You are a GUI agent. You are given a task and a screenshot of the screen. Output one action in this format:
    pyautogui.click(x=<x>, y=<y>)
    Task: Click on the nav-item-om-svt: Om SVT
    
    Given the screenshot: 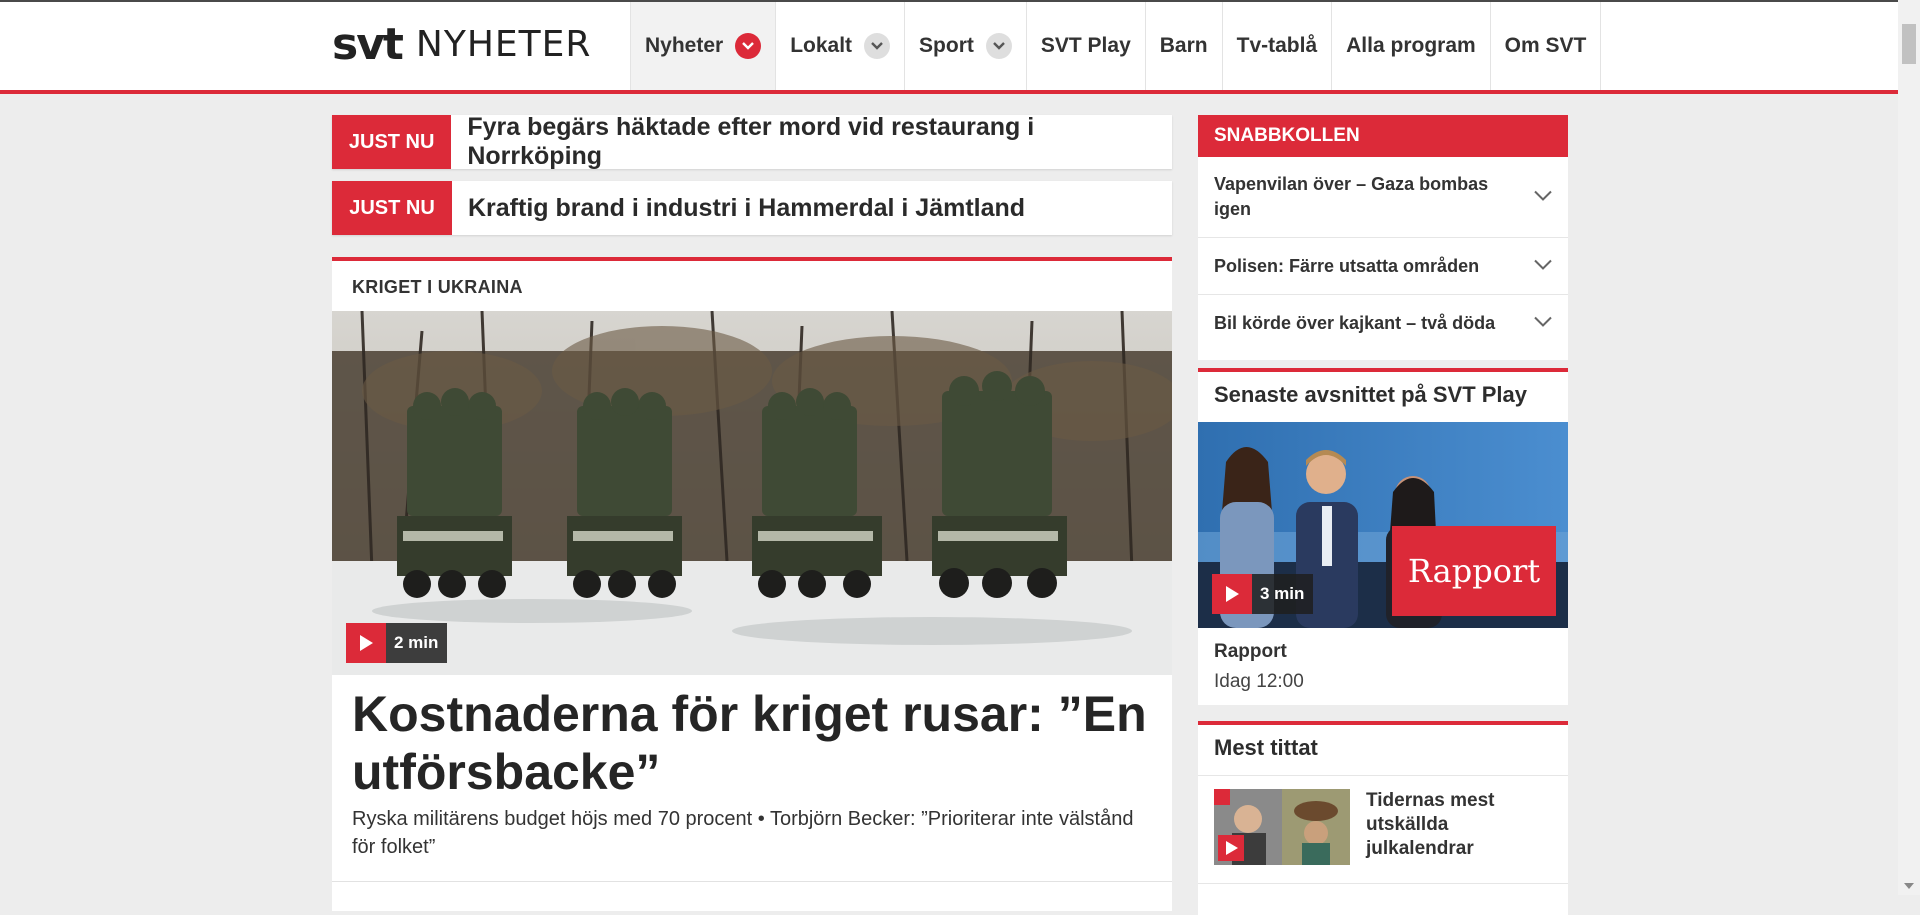 What is the action you would take?
    pyautogui.click(x=1545, y=46)
    